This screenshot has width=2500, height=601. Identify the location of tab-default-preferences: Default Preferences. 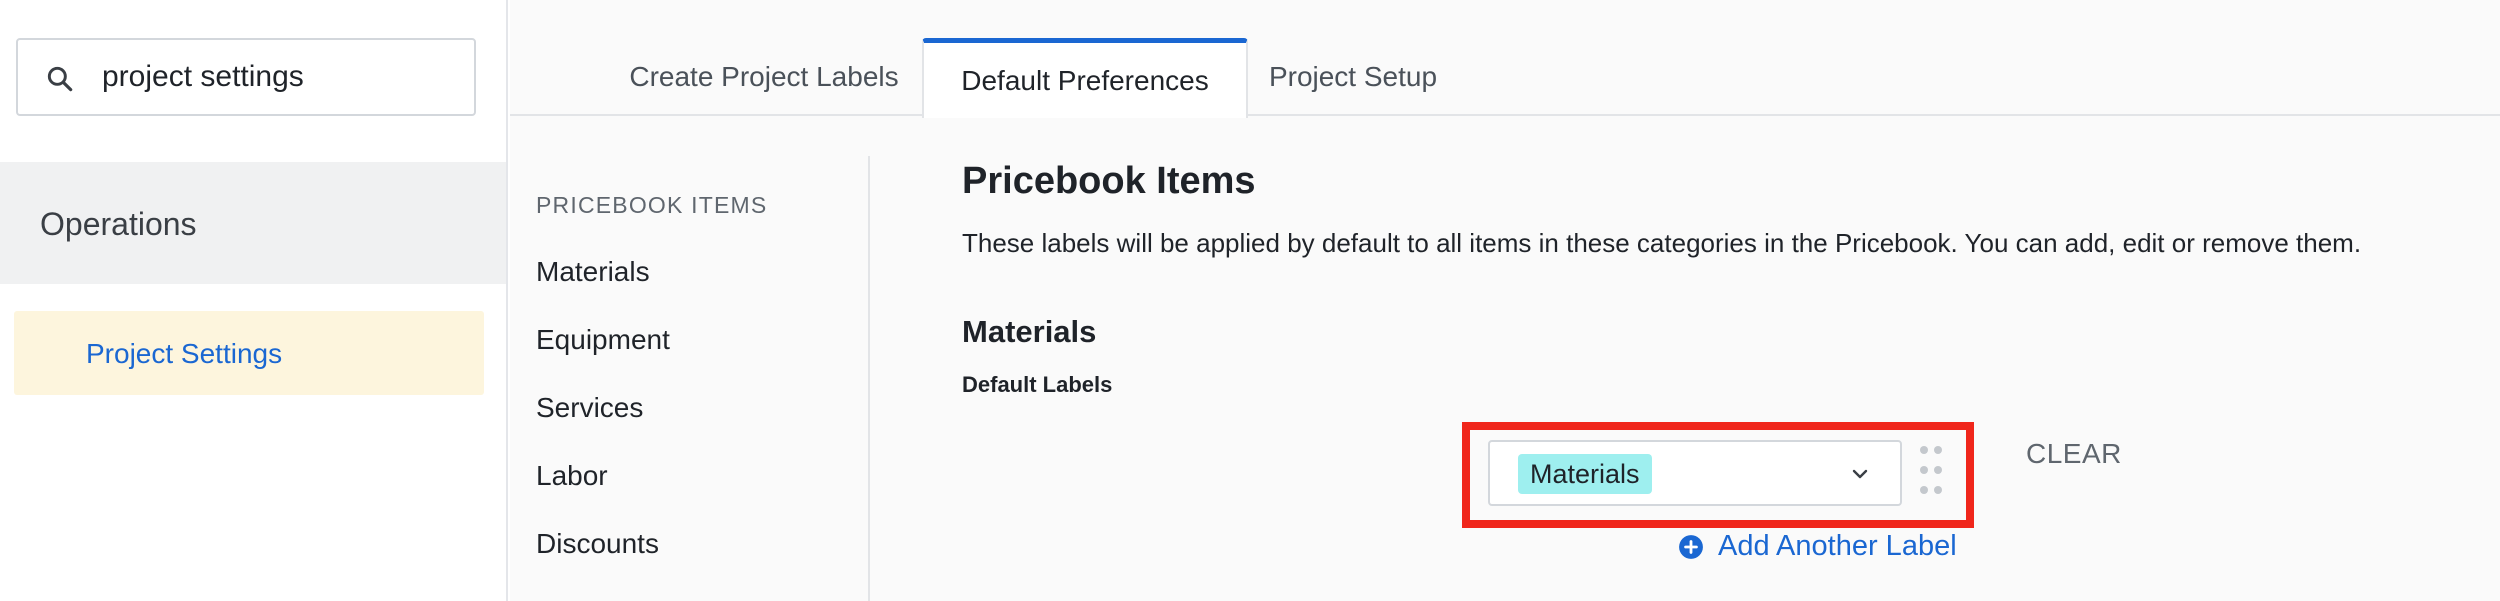
(1085, 78).